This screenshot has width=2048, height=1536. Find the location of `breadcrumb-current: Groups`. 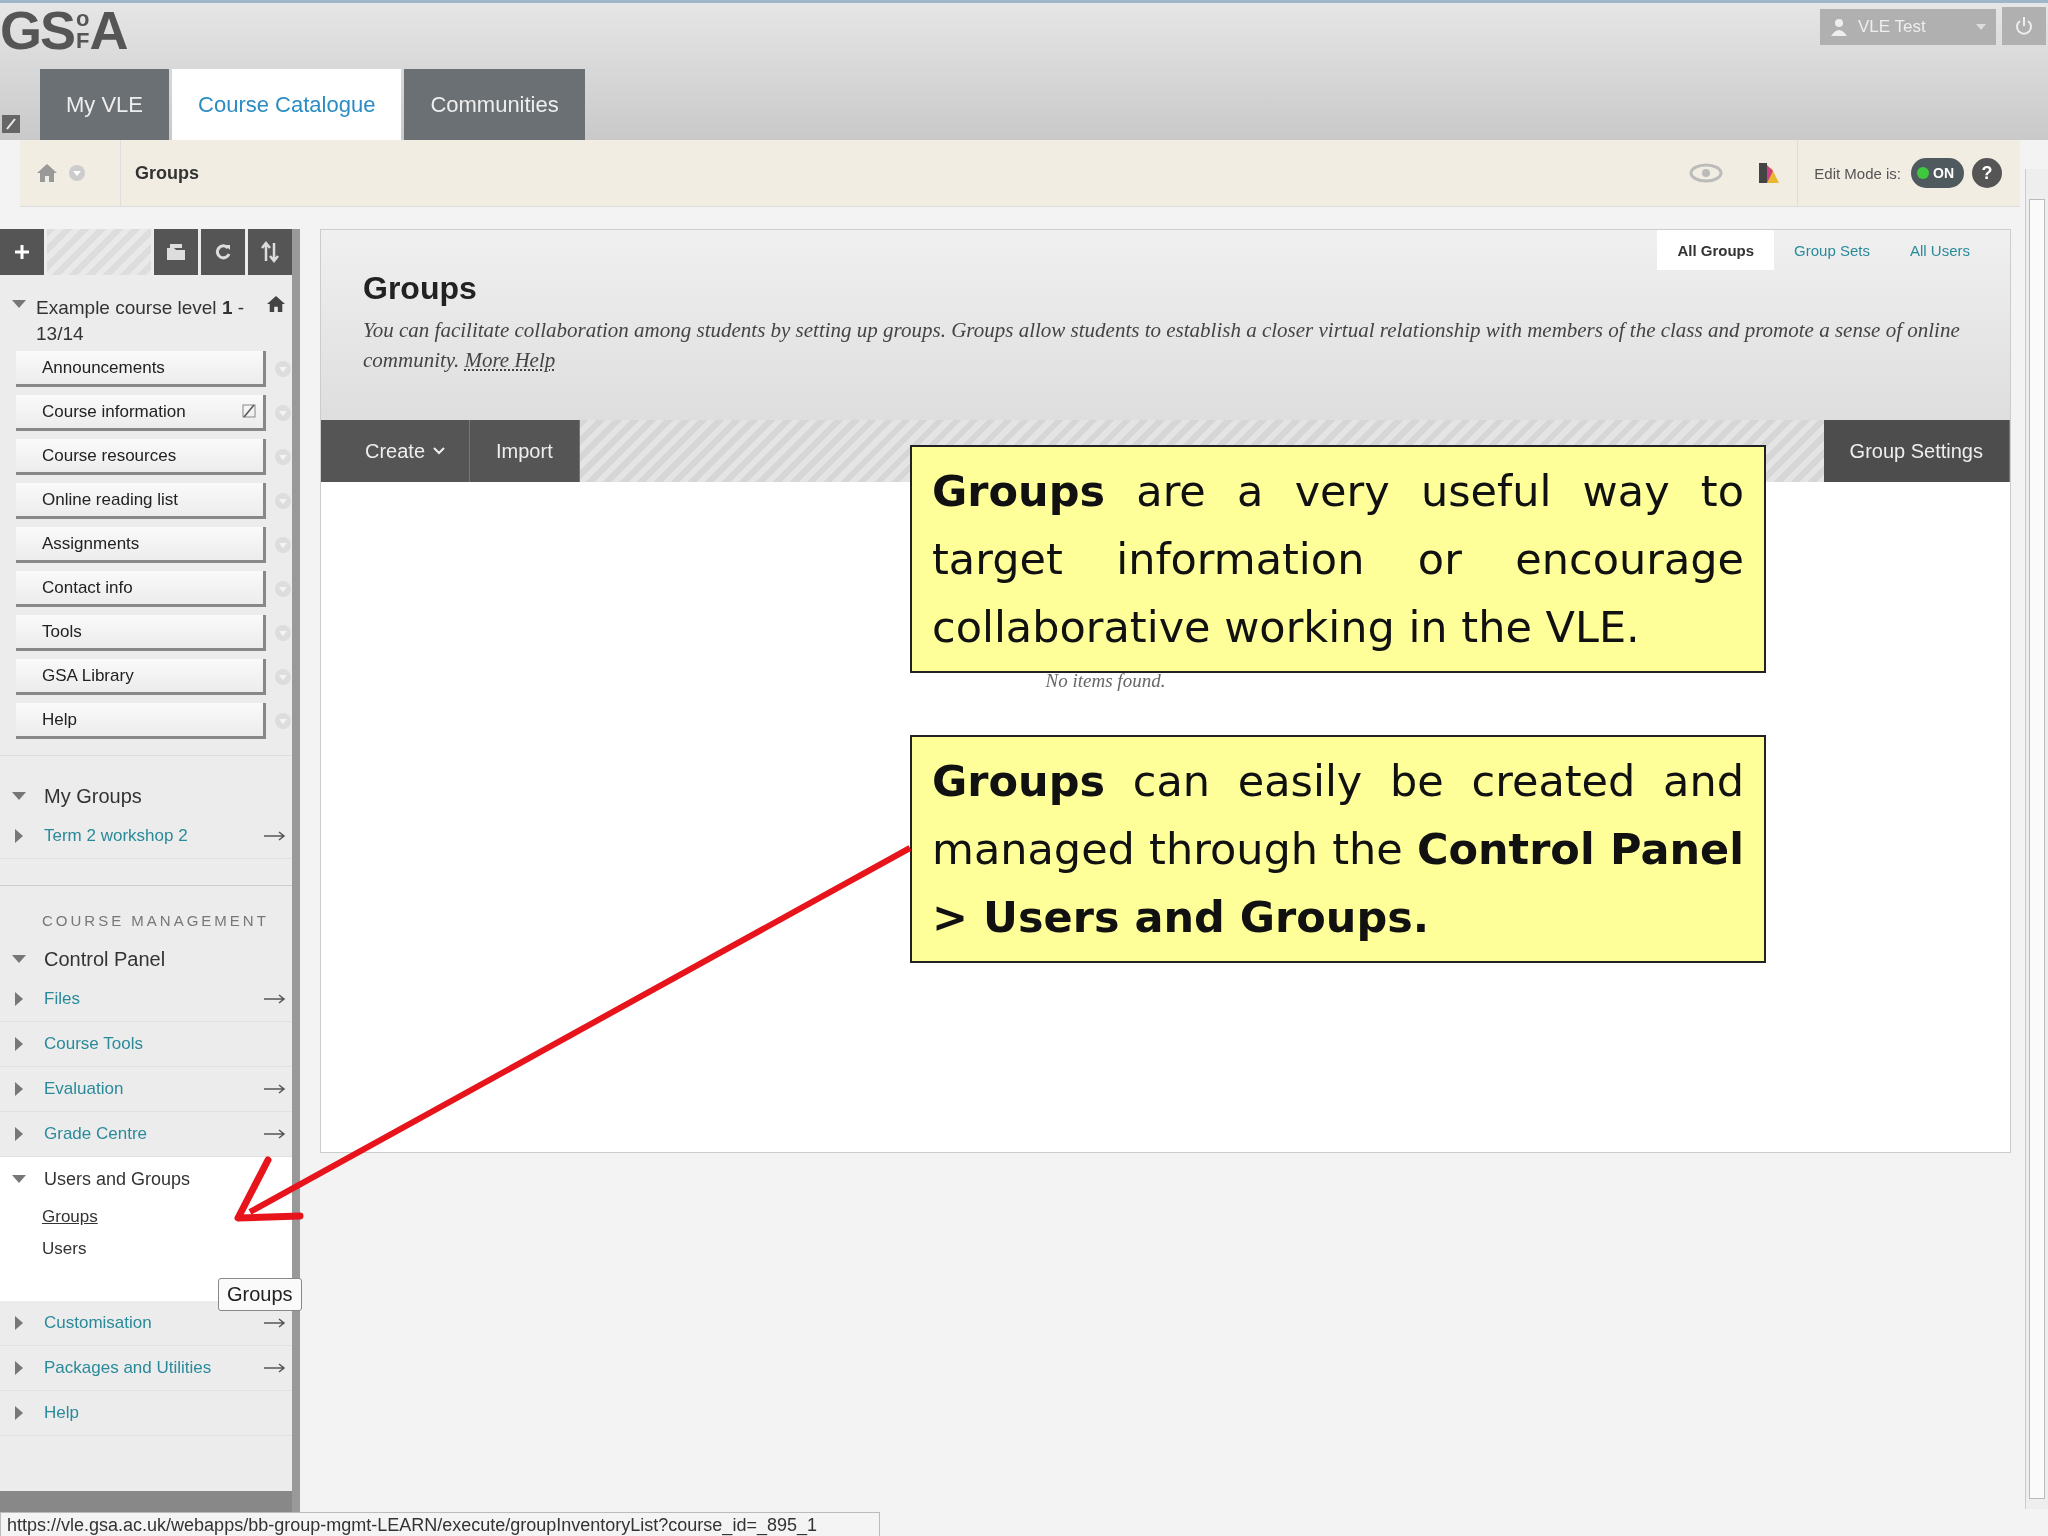

breadcrumb-current: Groups is located at coordinates (159, 173).